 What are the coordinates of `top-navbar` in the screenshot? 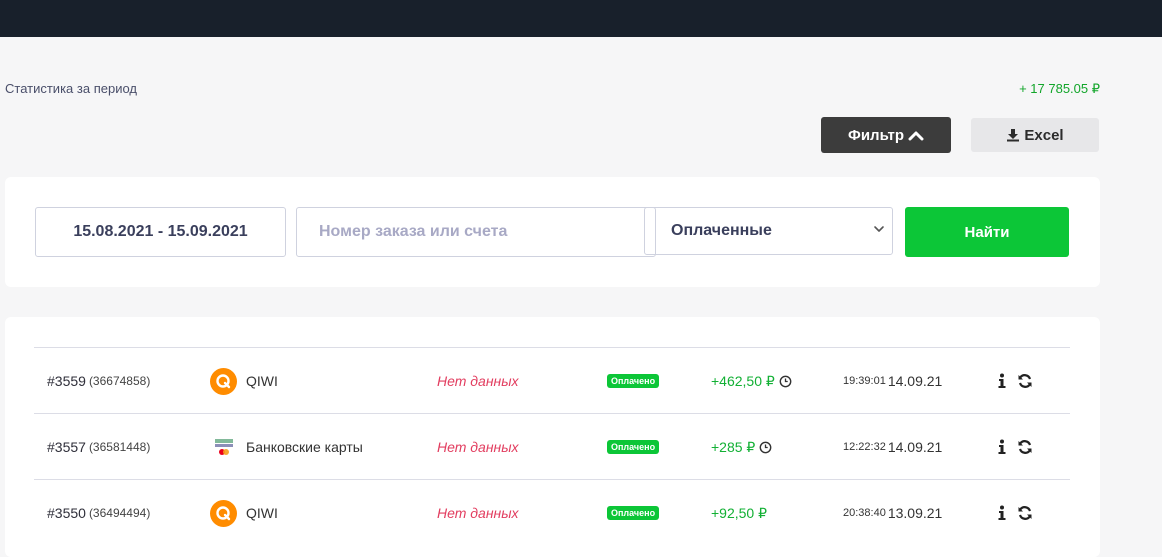 It's located at (581, 18).